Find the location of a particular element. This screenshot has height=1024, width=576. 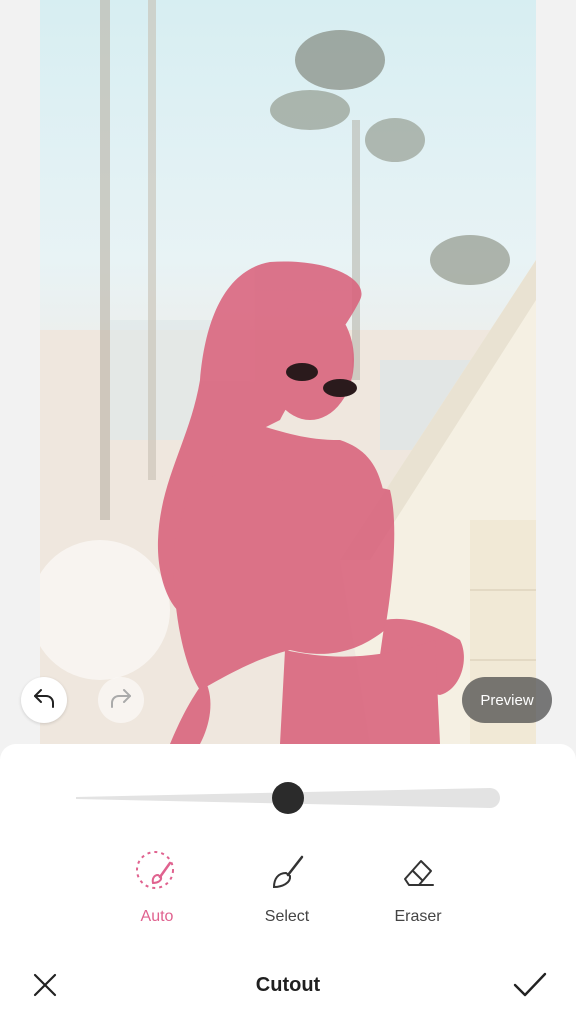

tool-auto-label: Auto is located at coordinates (157, 916).